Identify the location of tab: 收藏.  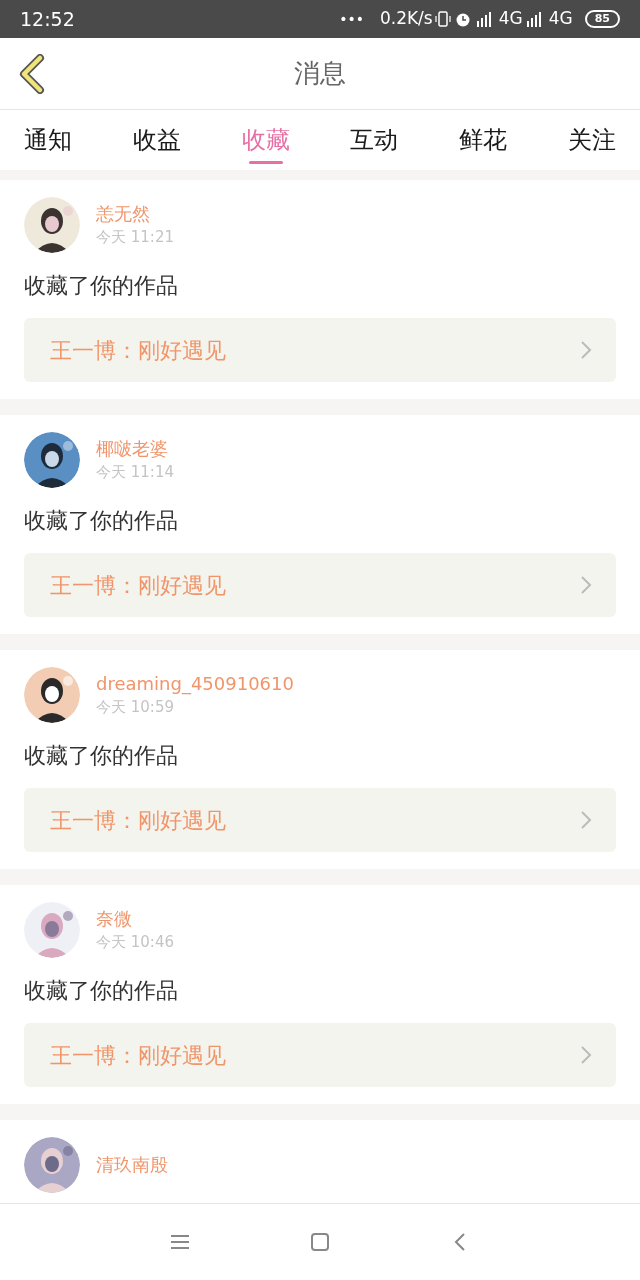
(265, 140).